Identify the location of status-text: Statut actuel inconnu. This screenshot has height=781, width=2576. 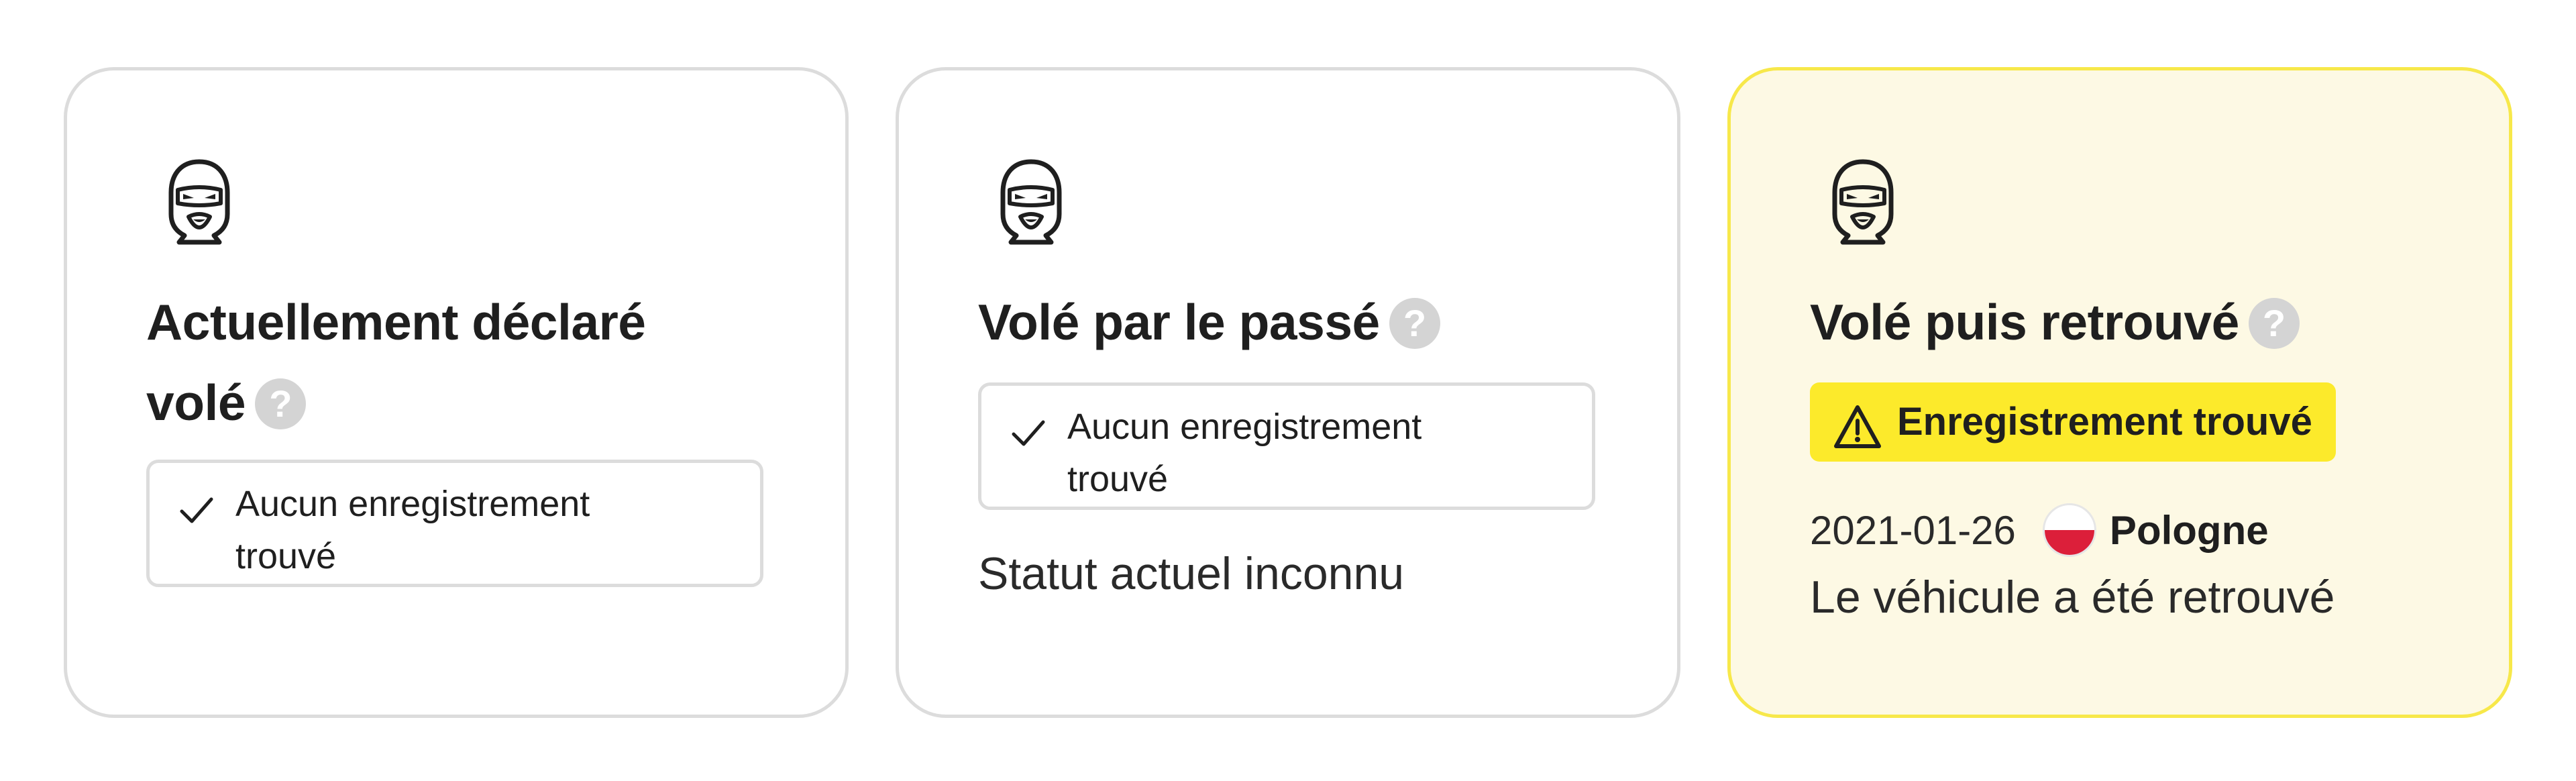
(1191, 573).